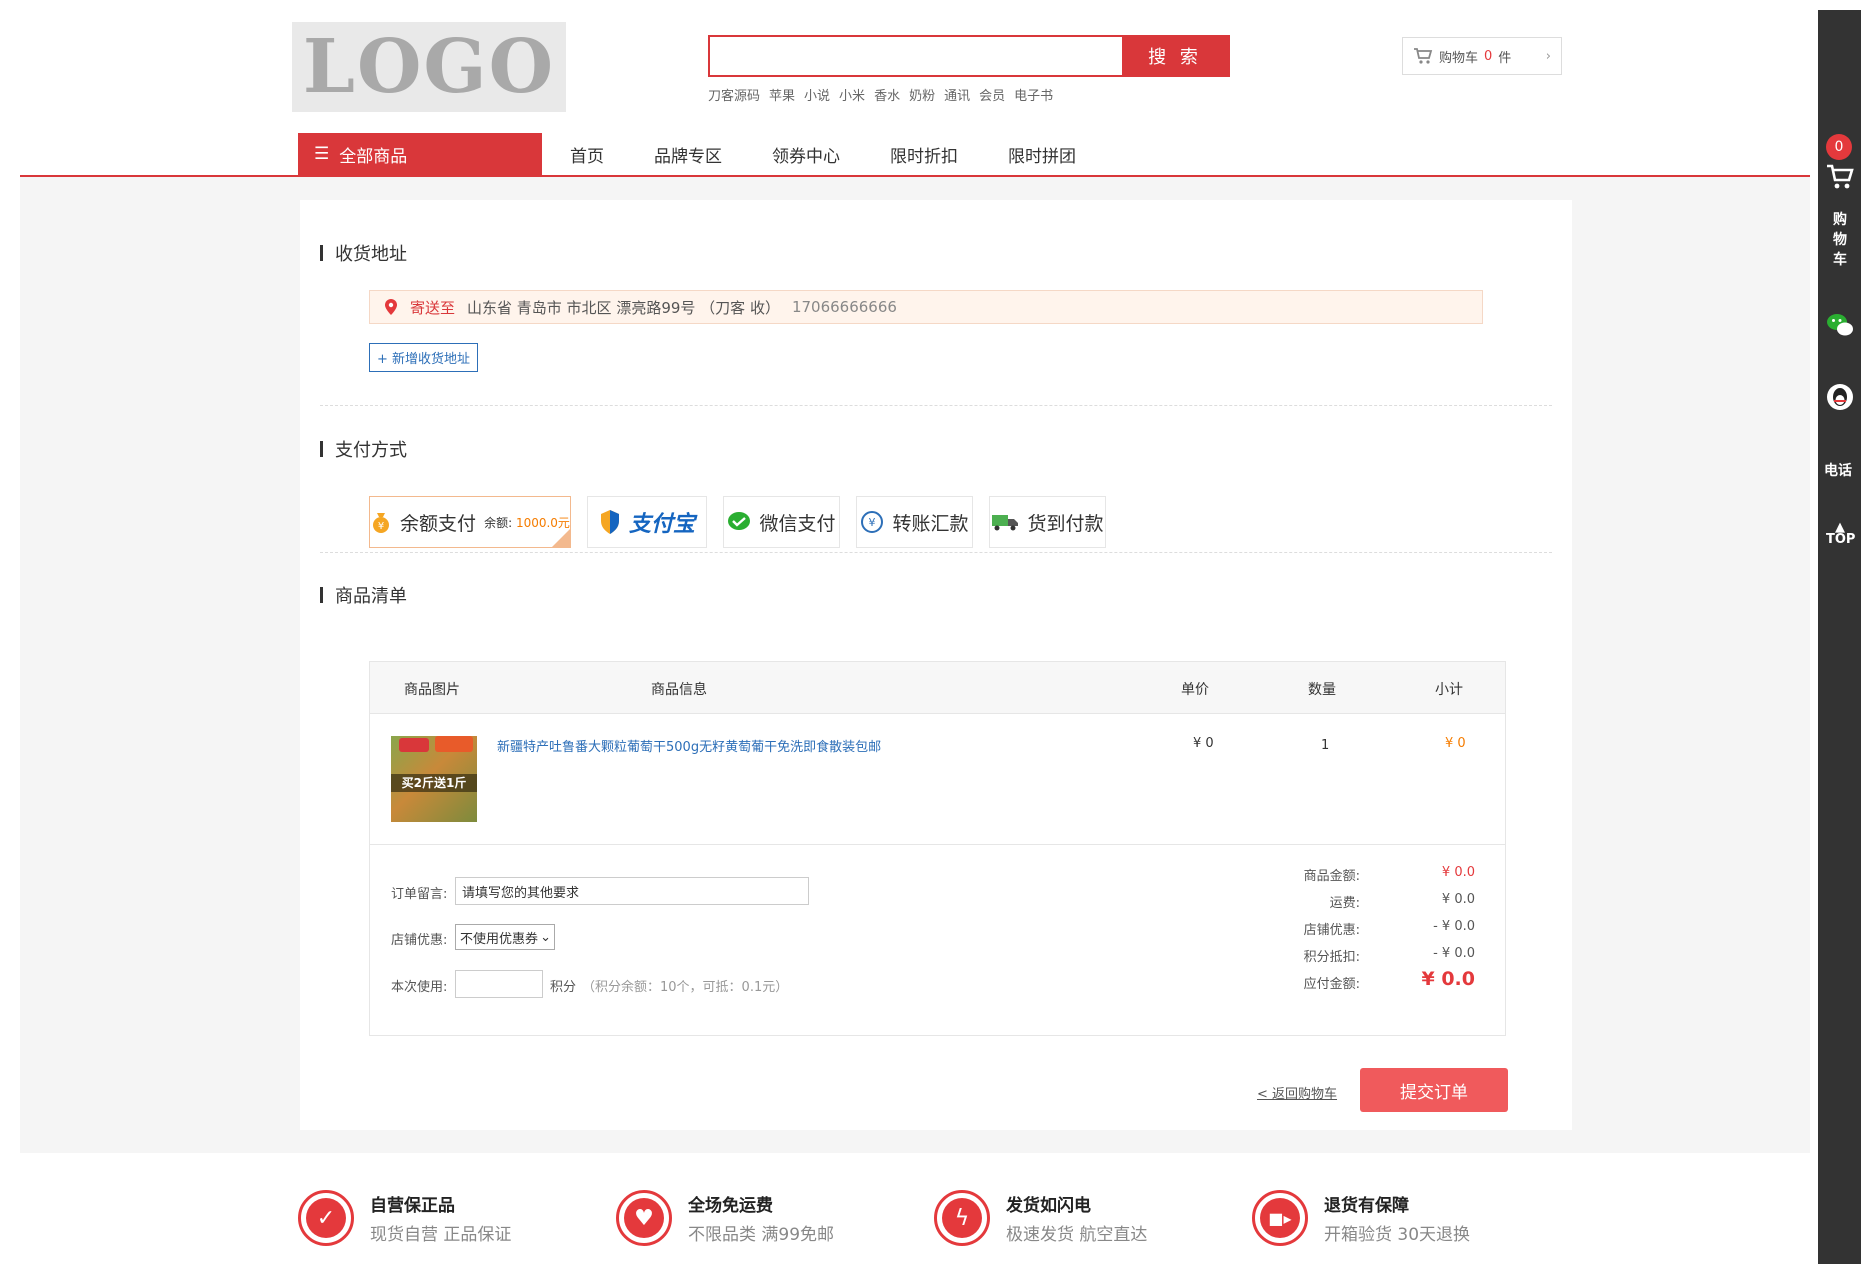 Image resolution: width=1861 pixels, height=1264 pixels. I want to click on pay-balance-label: 余额支付, so click(438, 523).